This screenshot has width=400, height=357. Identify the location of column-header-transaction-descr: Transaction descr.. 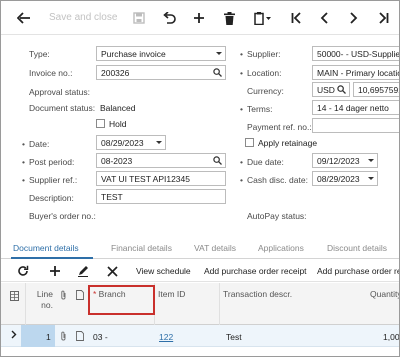
(257, 294).